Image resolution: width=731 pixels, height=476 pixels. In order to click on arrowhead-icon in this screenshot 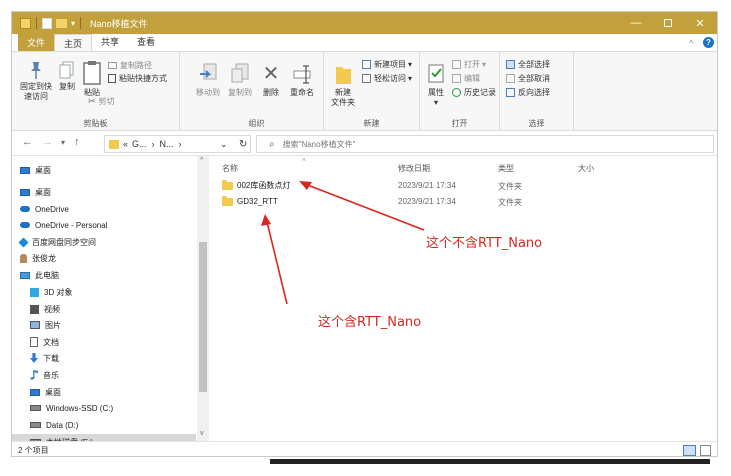, I will do `click(266, 220)`.